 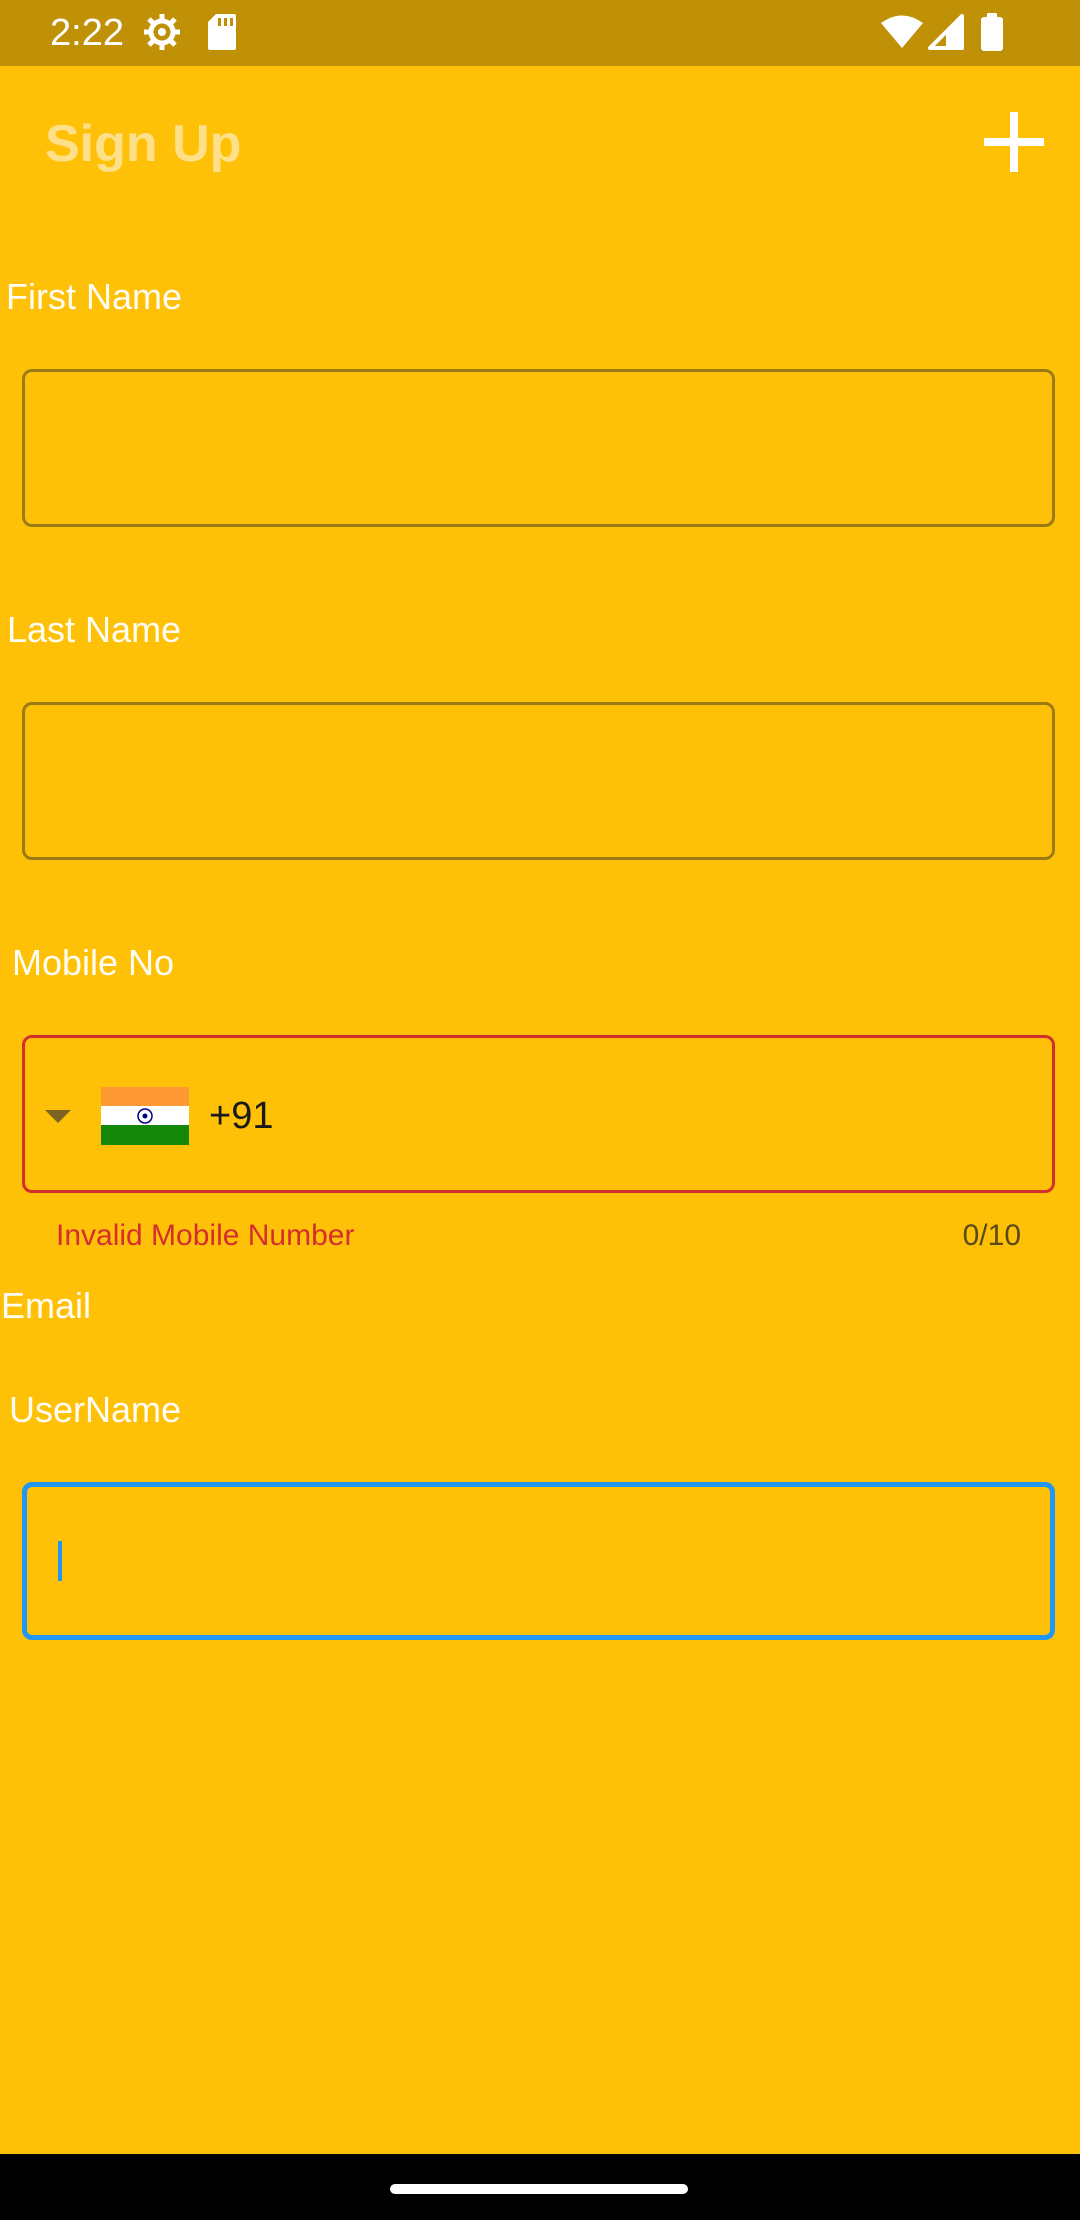 What do you see at coordinates (222, 32) in the screenshot?
I see `sd-card-icon` at bounding box center [222, 32].